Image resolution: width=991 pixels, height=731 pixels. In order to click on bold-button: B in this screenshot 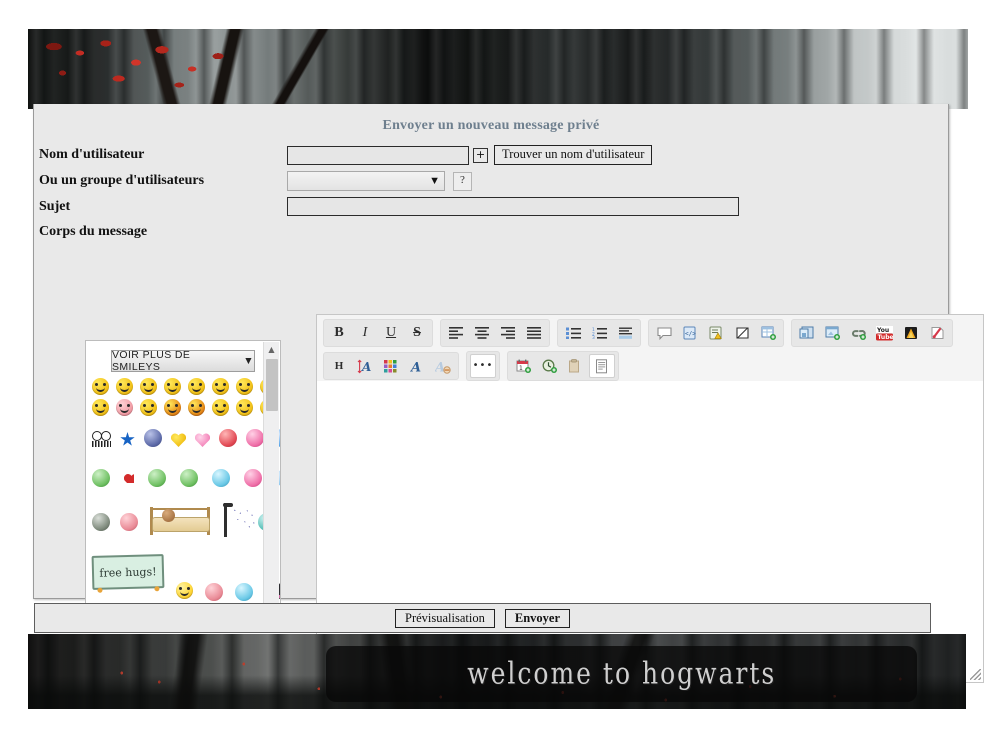, I will do `click(339, 333)`.